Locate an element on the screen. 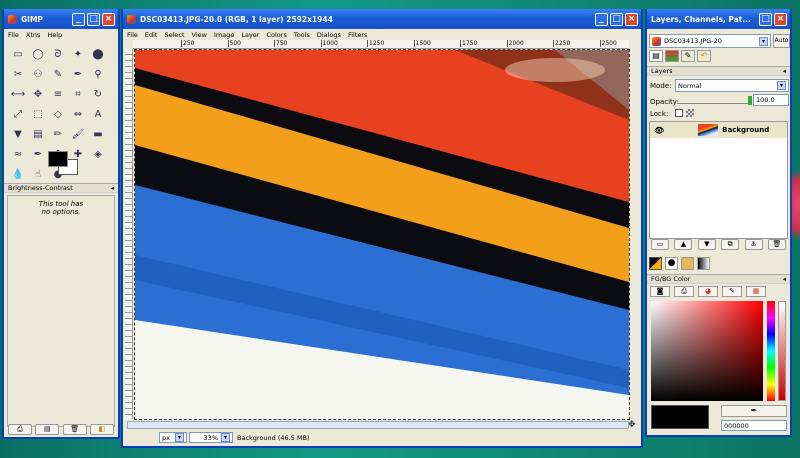 The width and height of the screenshot is (800, 458). blur-tool-icon: 💧 is located at coordinates (18, 174).